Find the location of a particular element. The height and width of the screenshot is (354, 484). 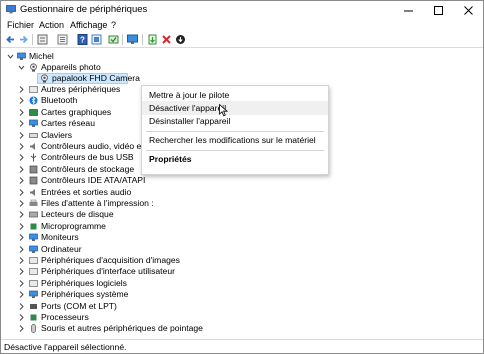

tree-category: Périphériques système is located at coordinates (241, 294).